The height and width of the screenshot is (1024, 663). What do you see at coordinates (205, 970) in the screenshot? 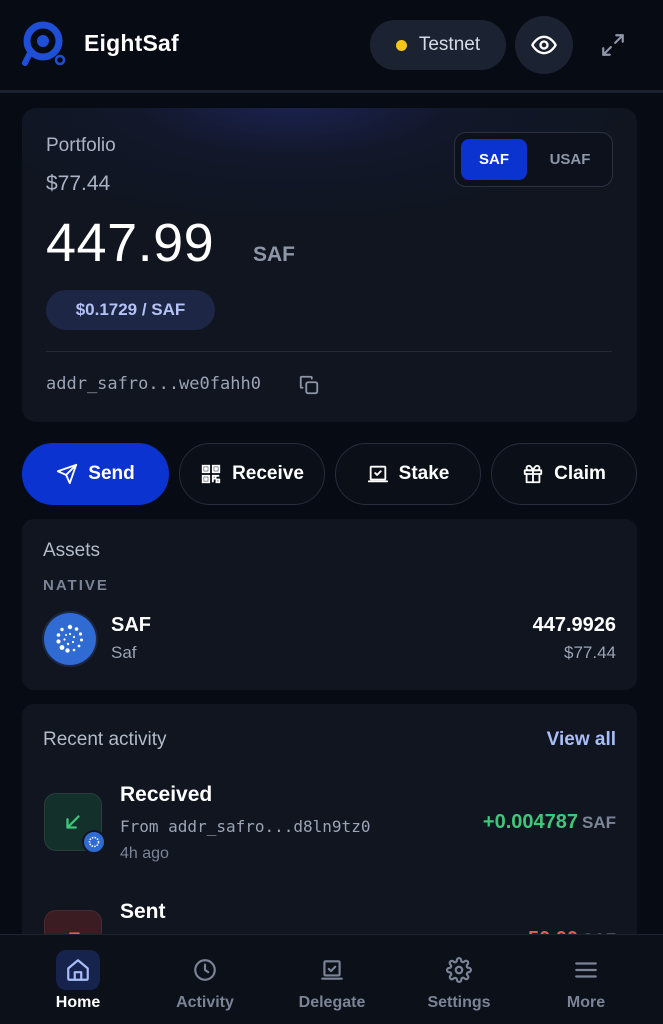
I see `clock-icon` at bounding box center [205, 970].